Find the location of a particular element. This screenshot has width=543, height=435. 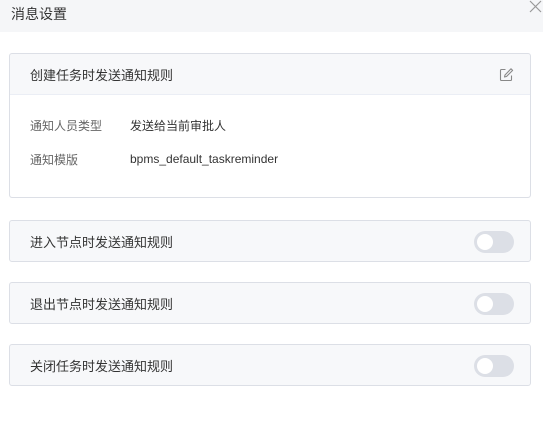

panel-header: 进入节点时发送通知规则 is located at coordinates (270, 241).